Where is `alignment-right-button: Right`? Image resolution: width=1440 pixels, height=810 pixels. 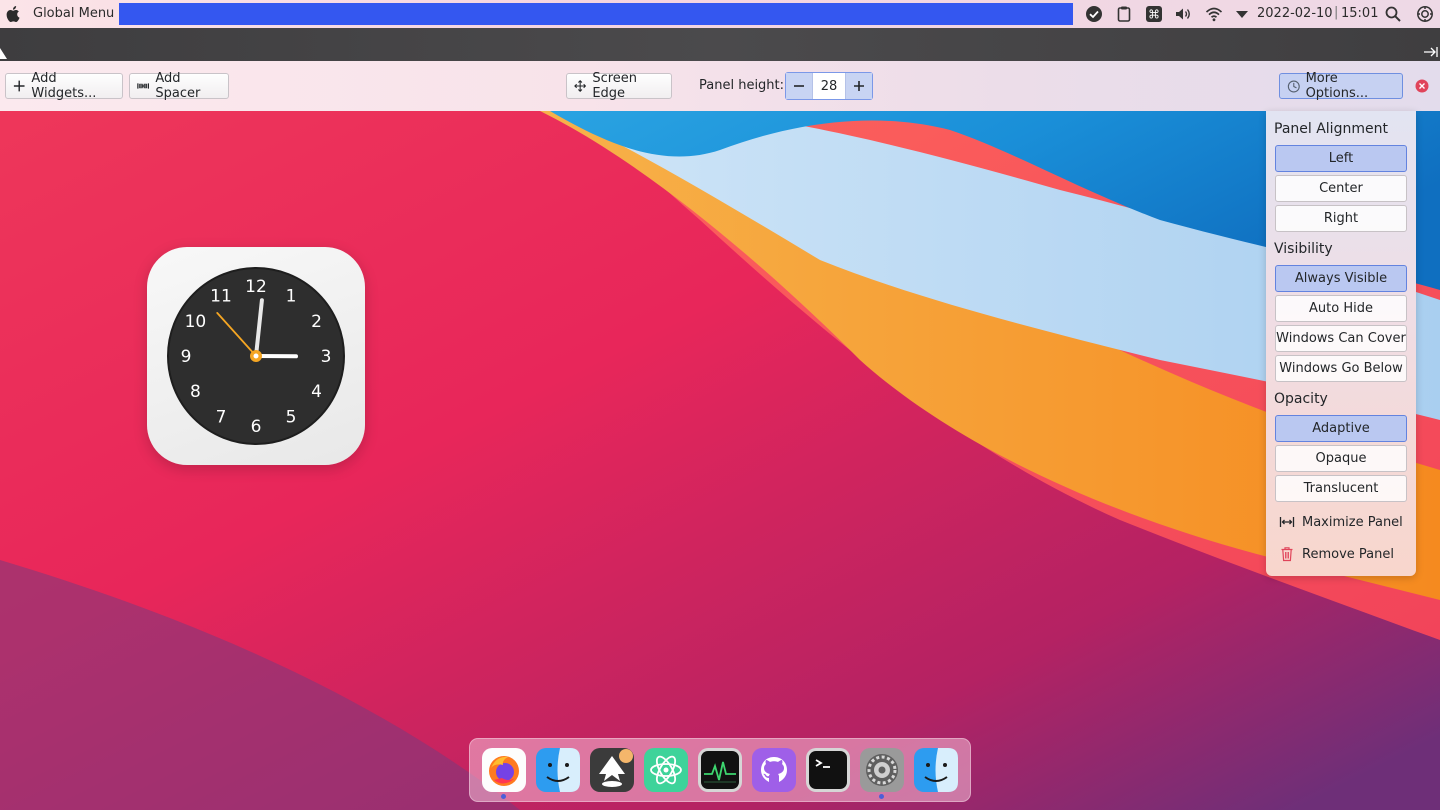 alignment-right-button: Right is located at coordinates (1341, 218).